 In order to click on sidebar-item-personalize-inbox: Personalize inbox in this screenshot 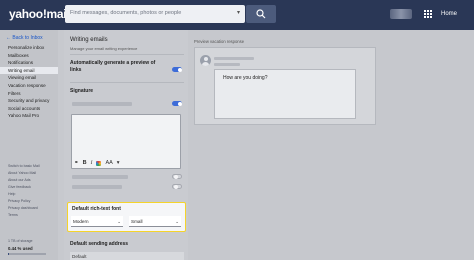, I will do `click(29, 48)`.